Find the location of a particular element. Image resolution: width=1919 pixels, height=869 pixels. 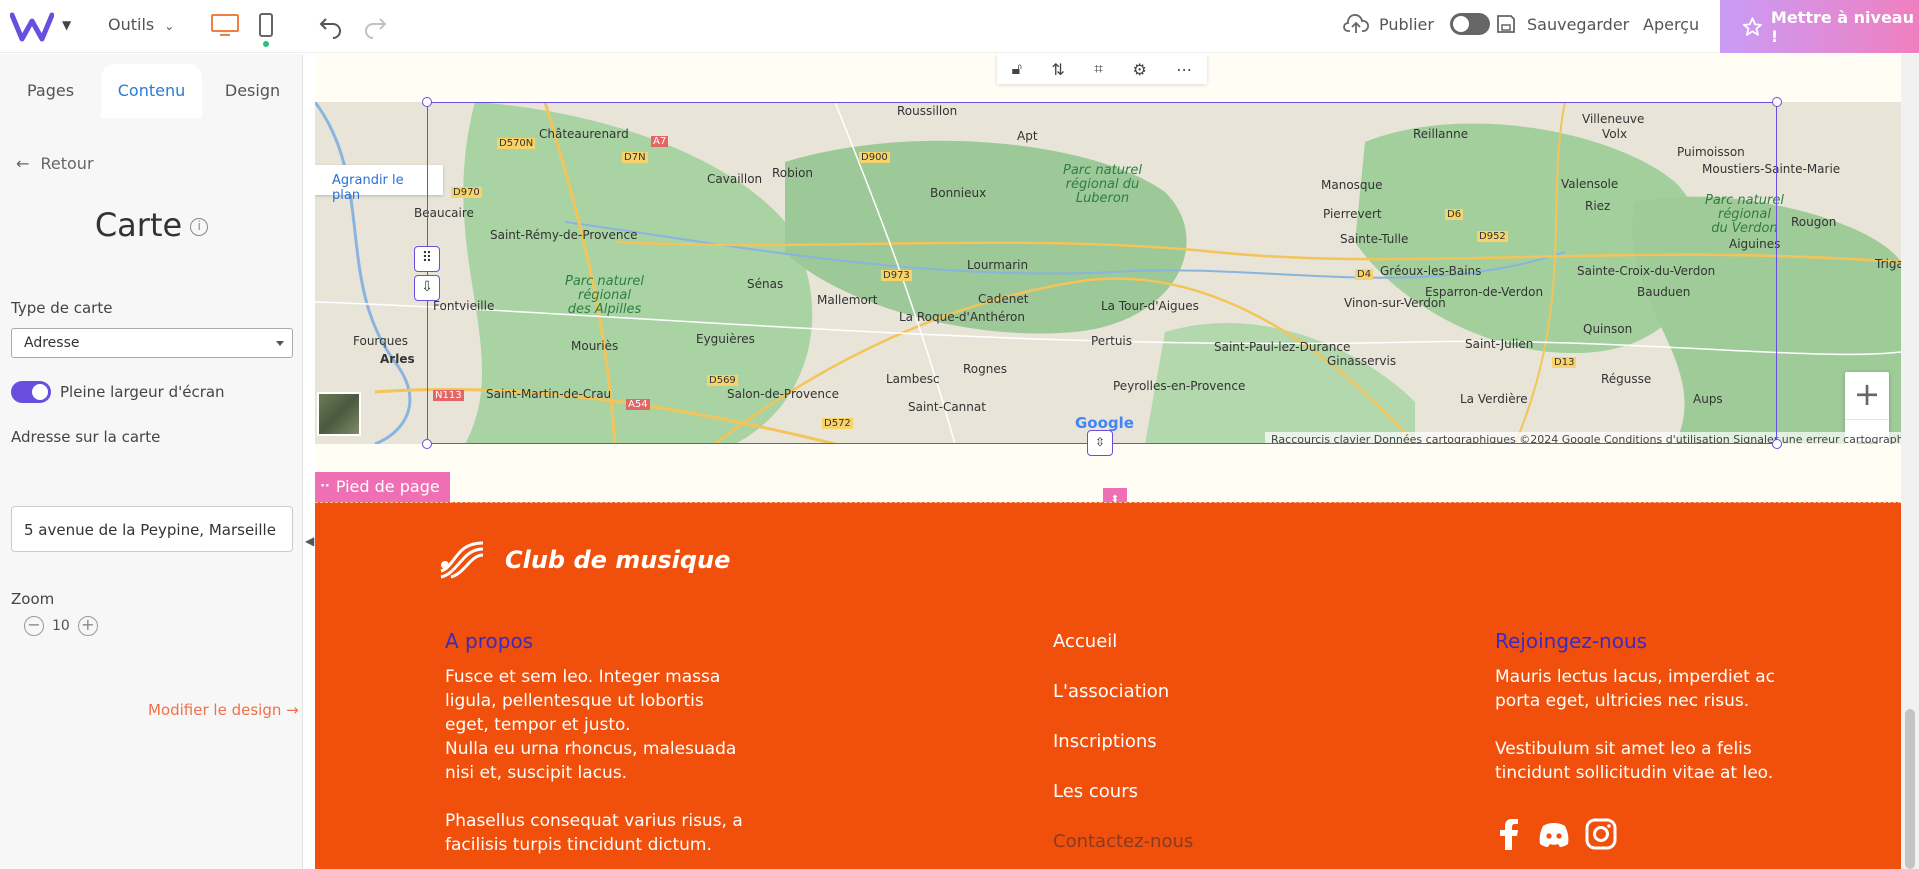

upload-cloud-icon is located at coordinates (1356, 23).